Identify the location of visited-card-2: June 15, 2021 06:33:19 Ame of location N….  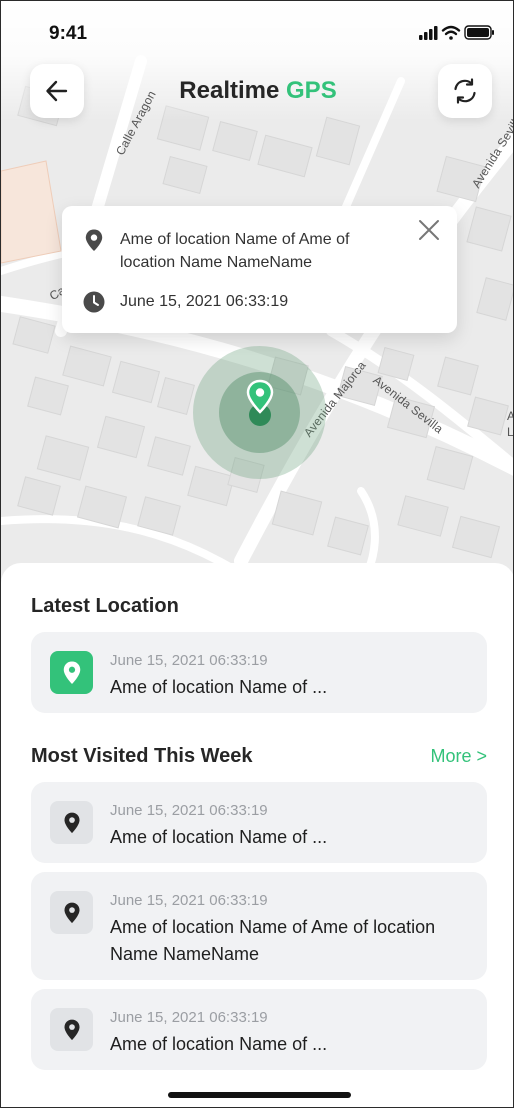
(259, 926).